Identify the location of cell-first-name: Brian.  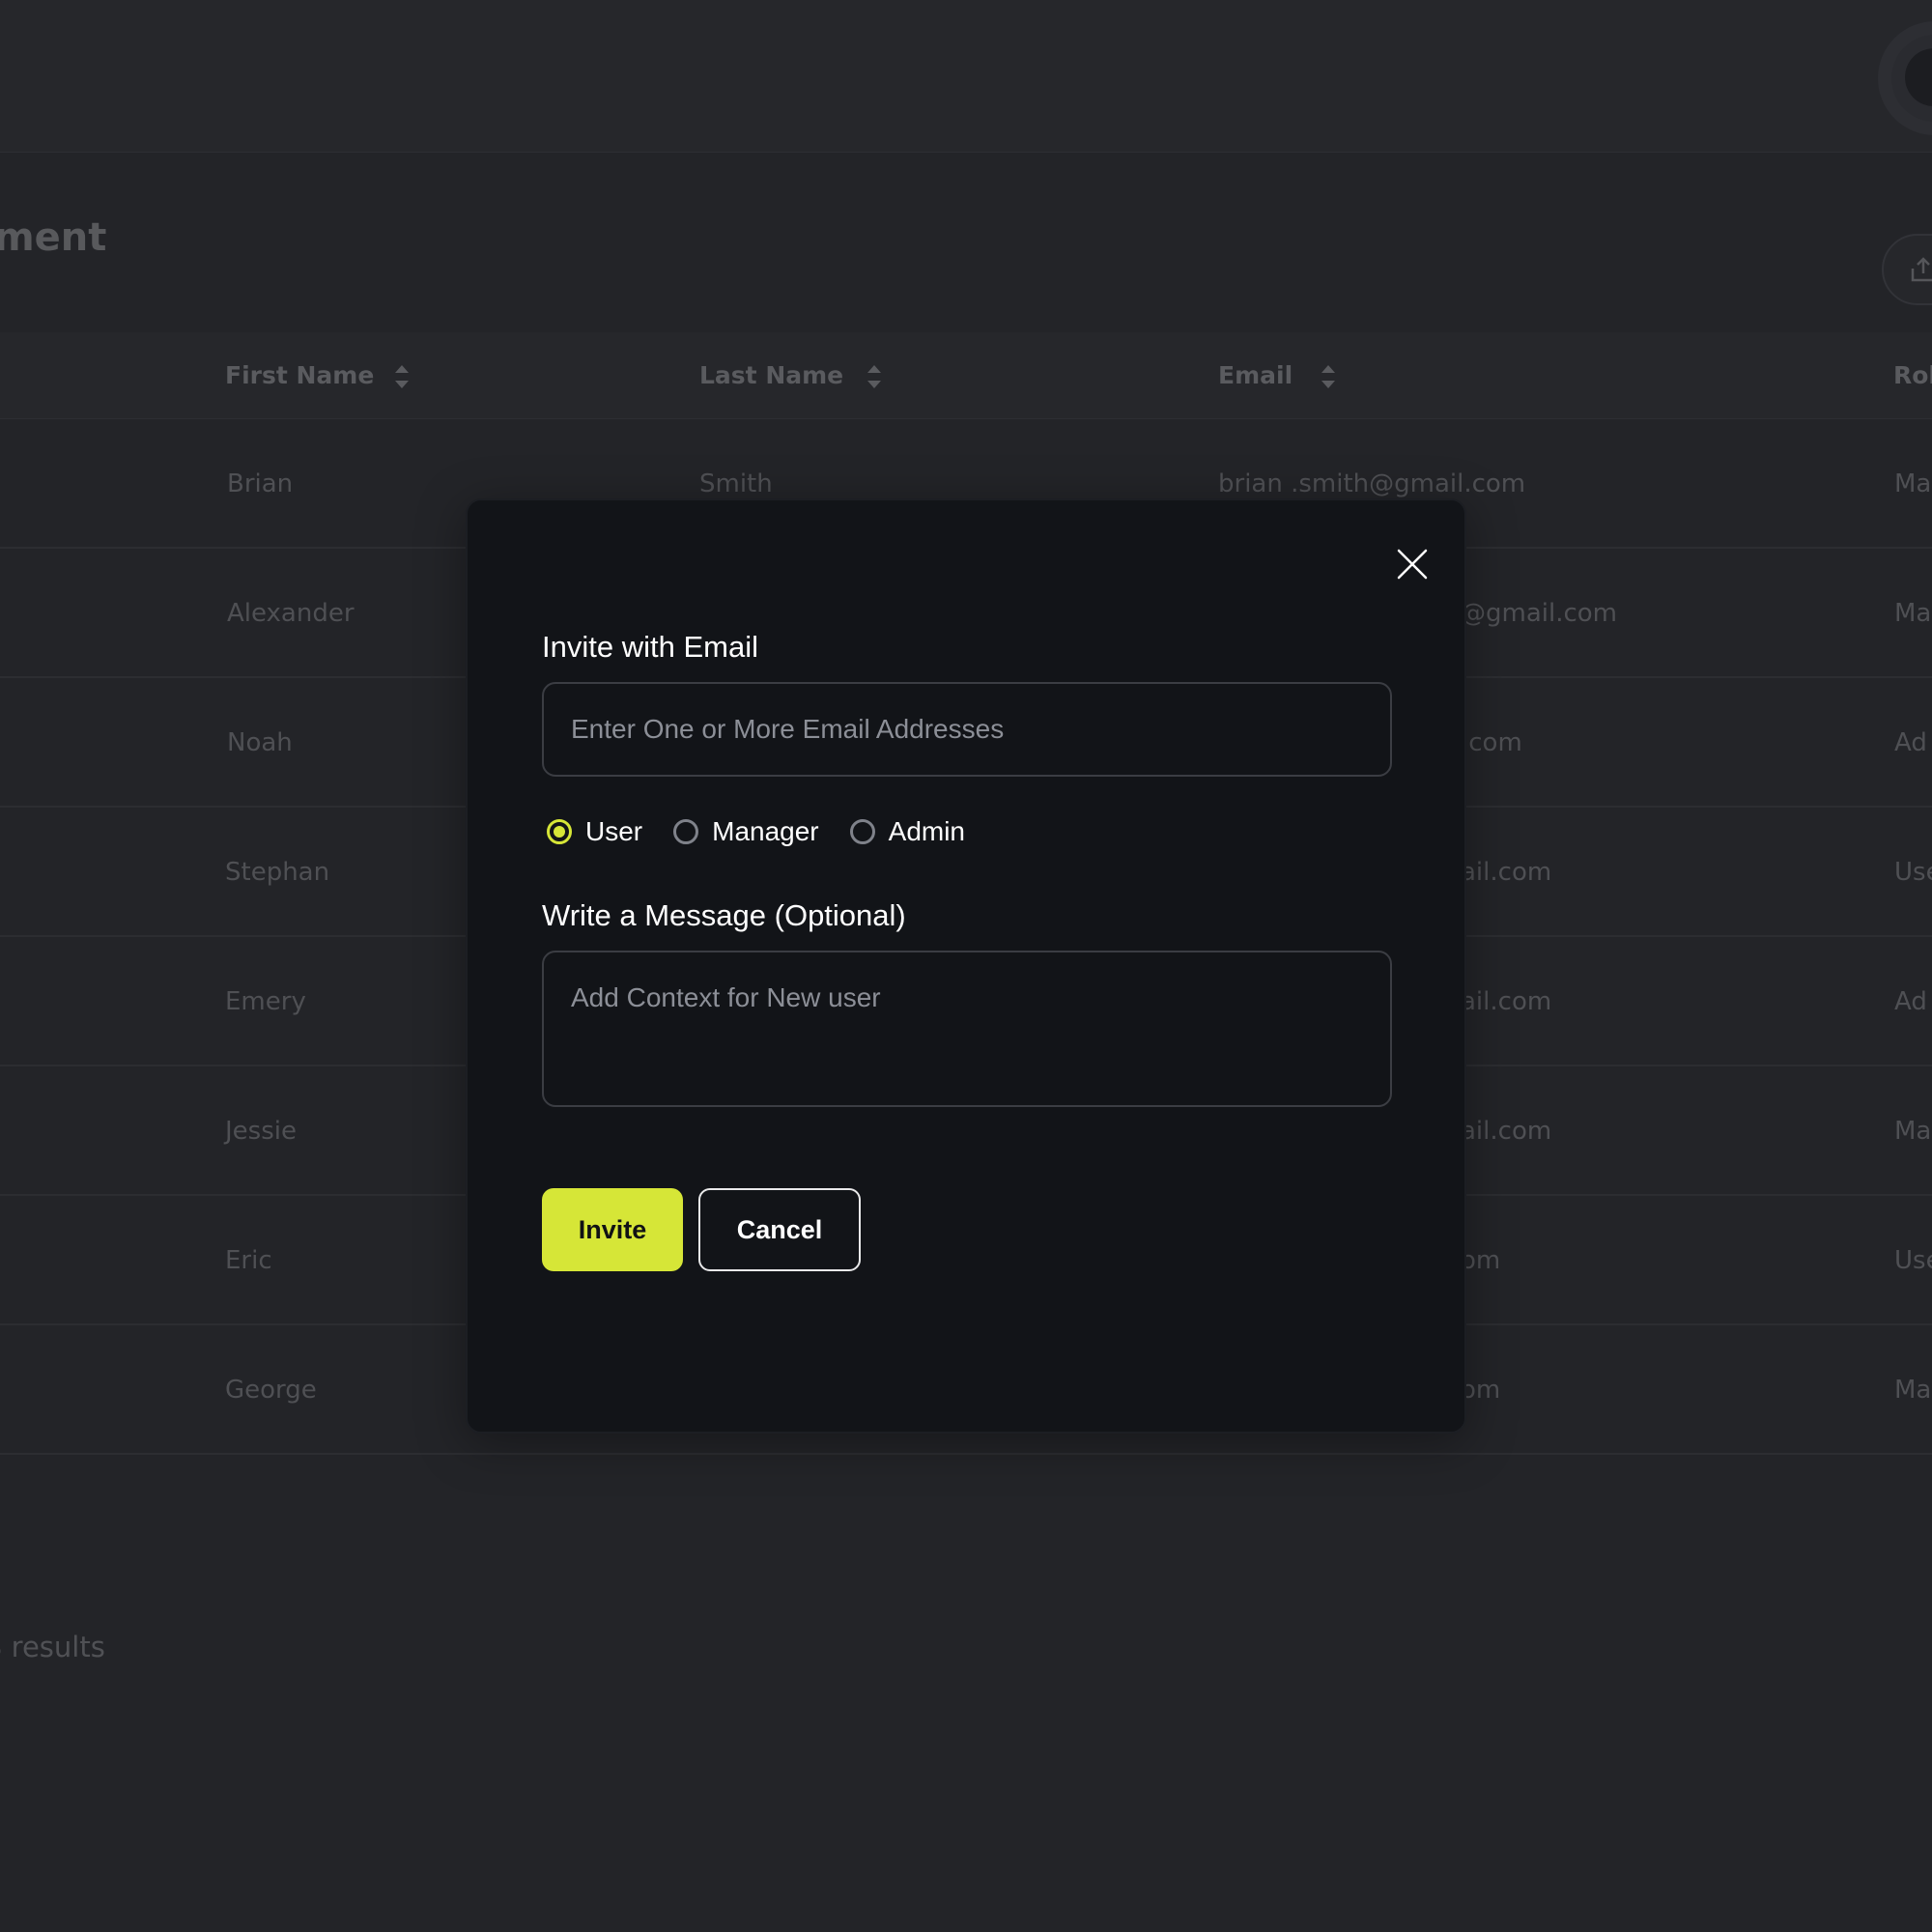
(260, 483).